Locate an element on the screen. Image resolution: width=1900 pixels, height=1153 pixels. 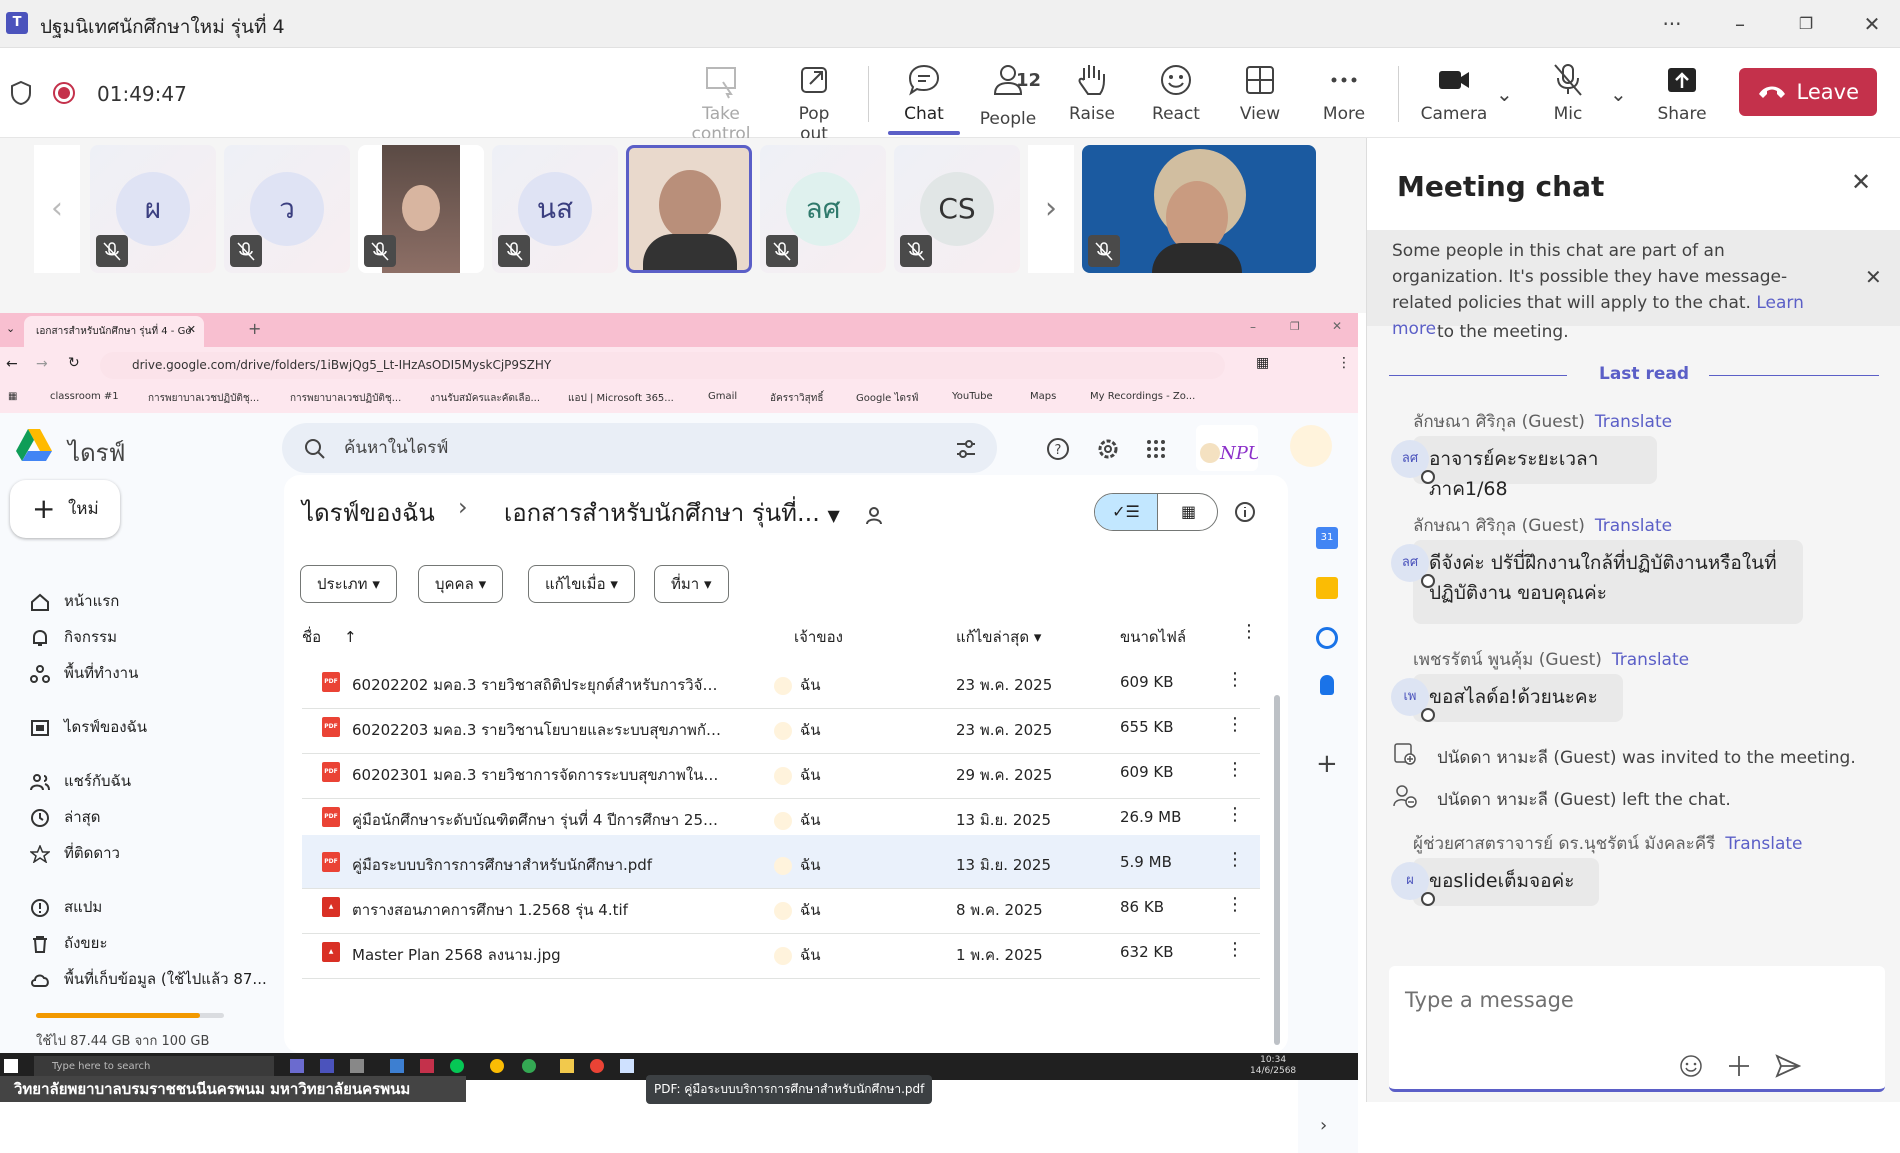
contacts-icon is located at coordinates (1327, 685).